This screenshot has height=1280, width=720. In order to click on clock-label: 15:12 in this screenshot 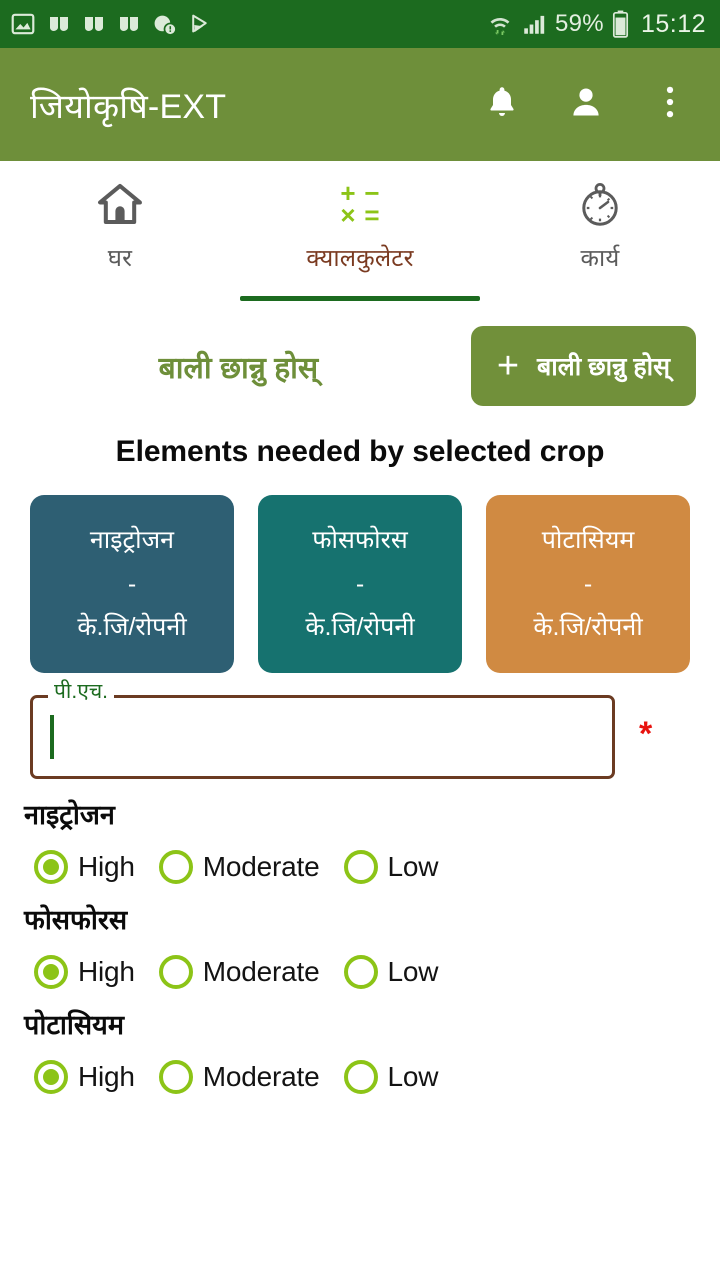, I will do `click(673, 23)`.